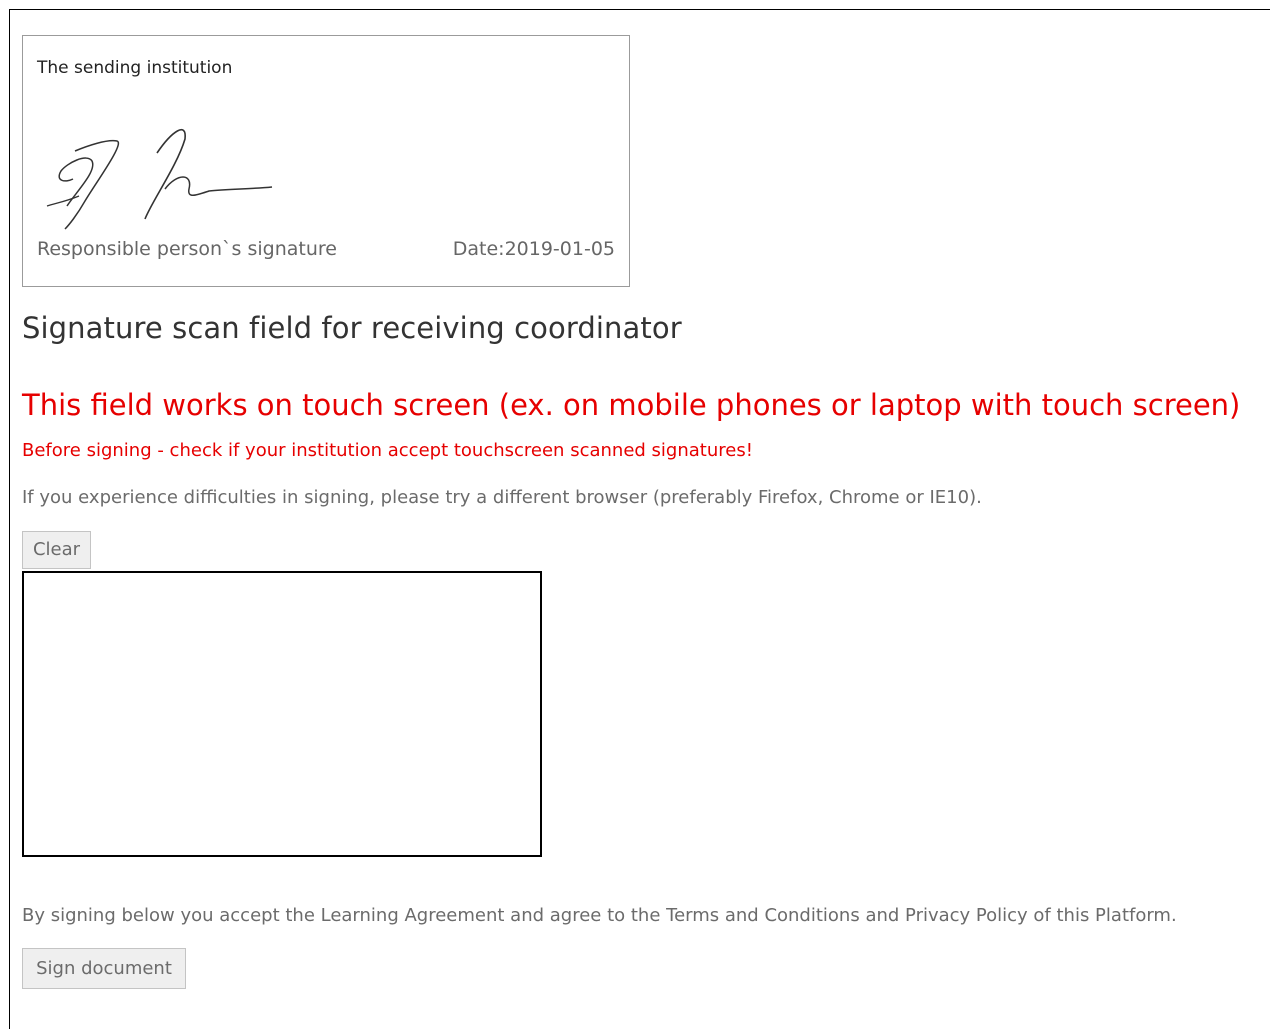 The height and width of the screenshot is (1029, 1270). Describe the element at coordinates (159, 179) in the screenshot. I see `handwritten-signature-image` at that location.